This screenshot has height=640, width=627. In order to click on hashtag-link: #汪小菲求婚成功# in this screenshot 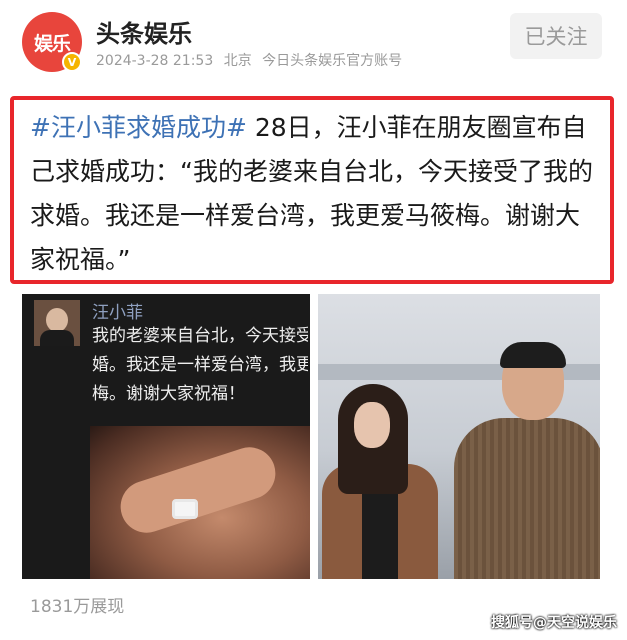, I will do `click(138, 127)`.